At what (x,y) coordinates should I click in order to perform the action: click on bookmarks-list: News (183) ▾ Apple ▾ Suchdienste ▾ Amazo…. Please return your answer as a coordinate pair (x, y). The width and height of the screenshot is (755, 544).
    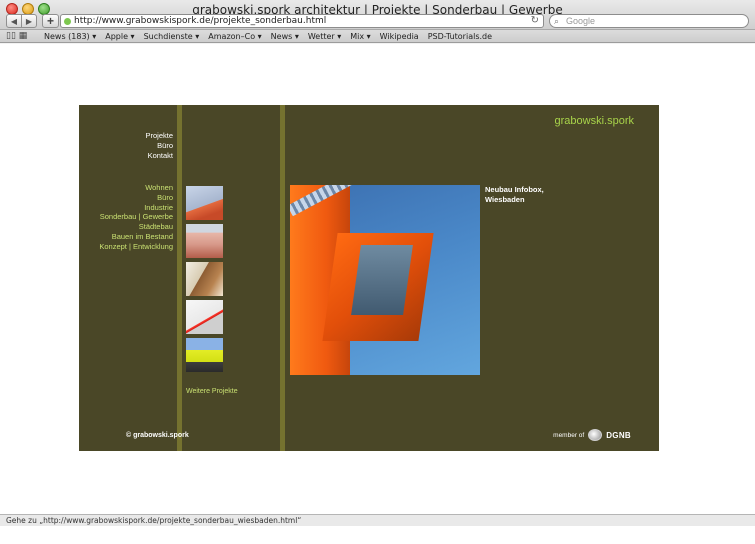
    Looking at the image, I should click on (268, 36).